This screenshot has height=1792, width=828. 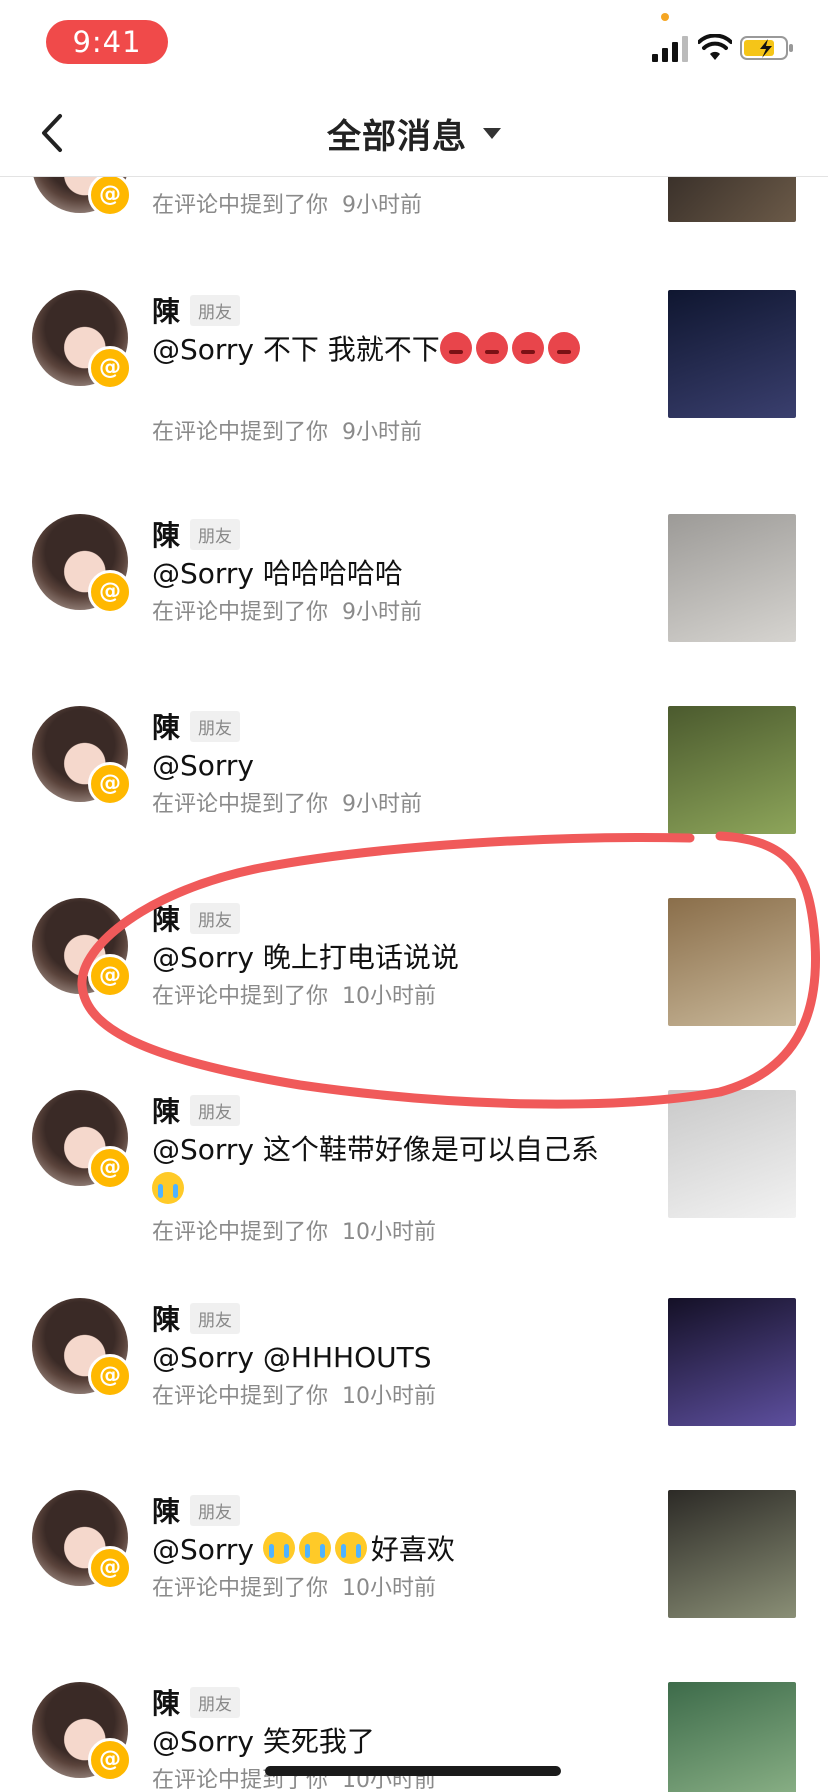 I want to click on privacy-indicator-dot, so click(x=665, y=17).